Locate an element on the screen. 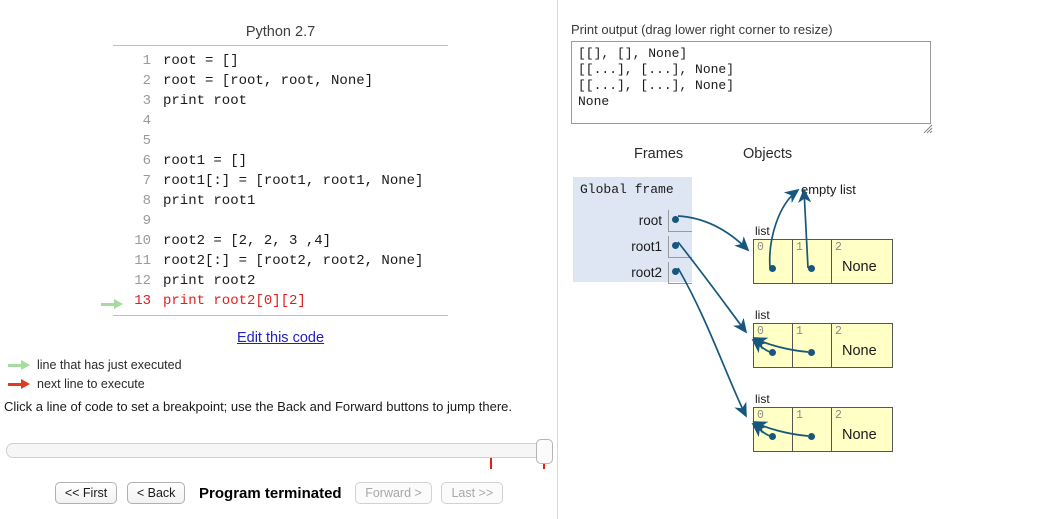 The image size is (1037, 519). code-line: 5 is located at coordinates (280, 141).